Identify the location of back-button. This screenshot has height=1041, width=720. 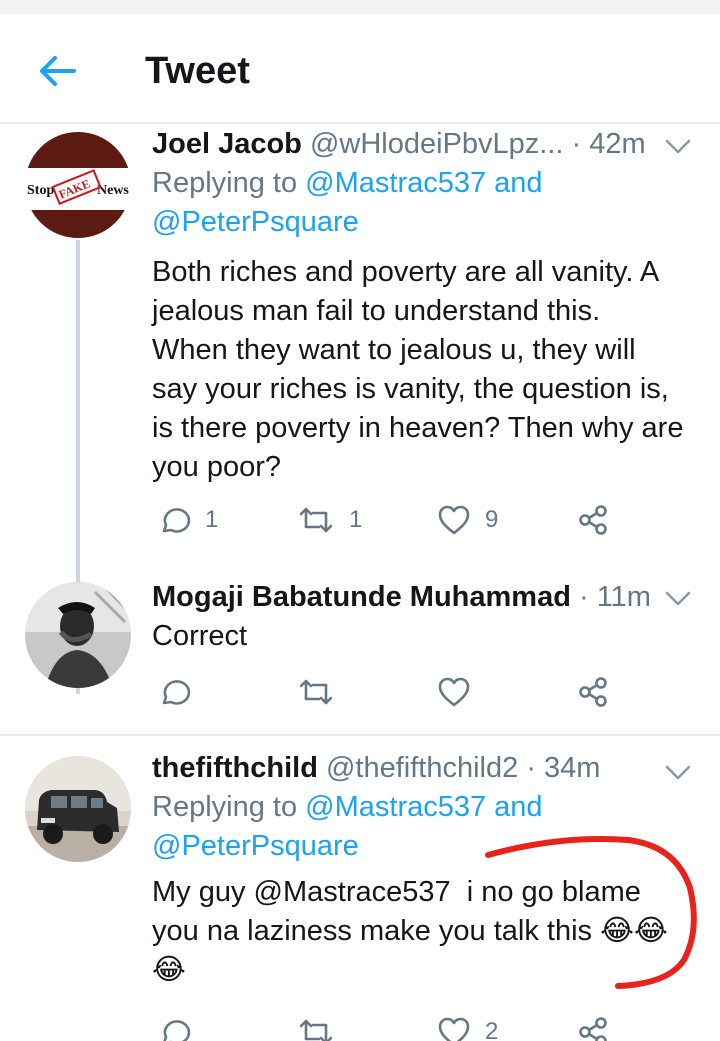
(57, 71).